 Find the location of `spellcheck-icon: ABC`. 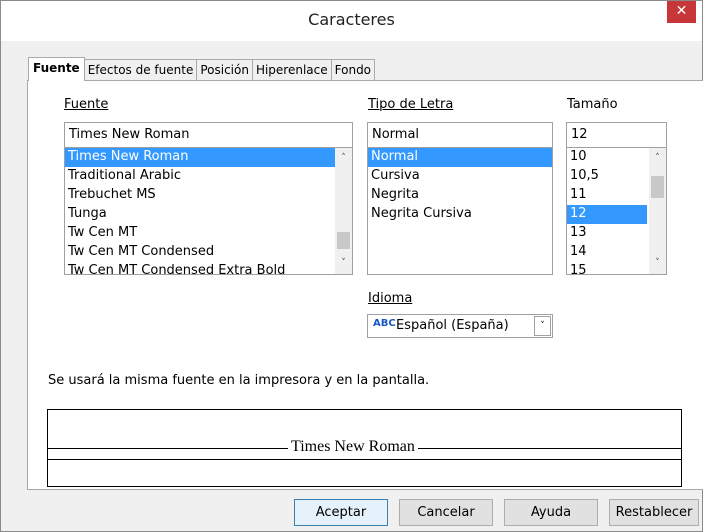

spellcheck-icon: ABC is located at coordinates (384, 323).